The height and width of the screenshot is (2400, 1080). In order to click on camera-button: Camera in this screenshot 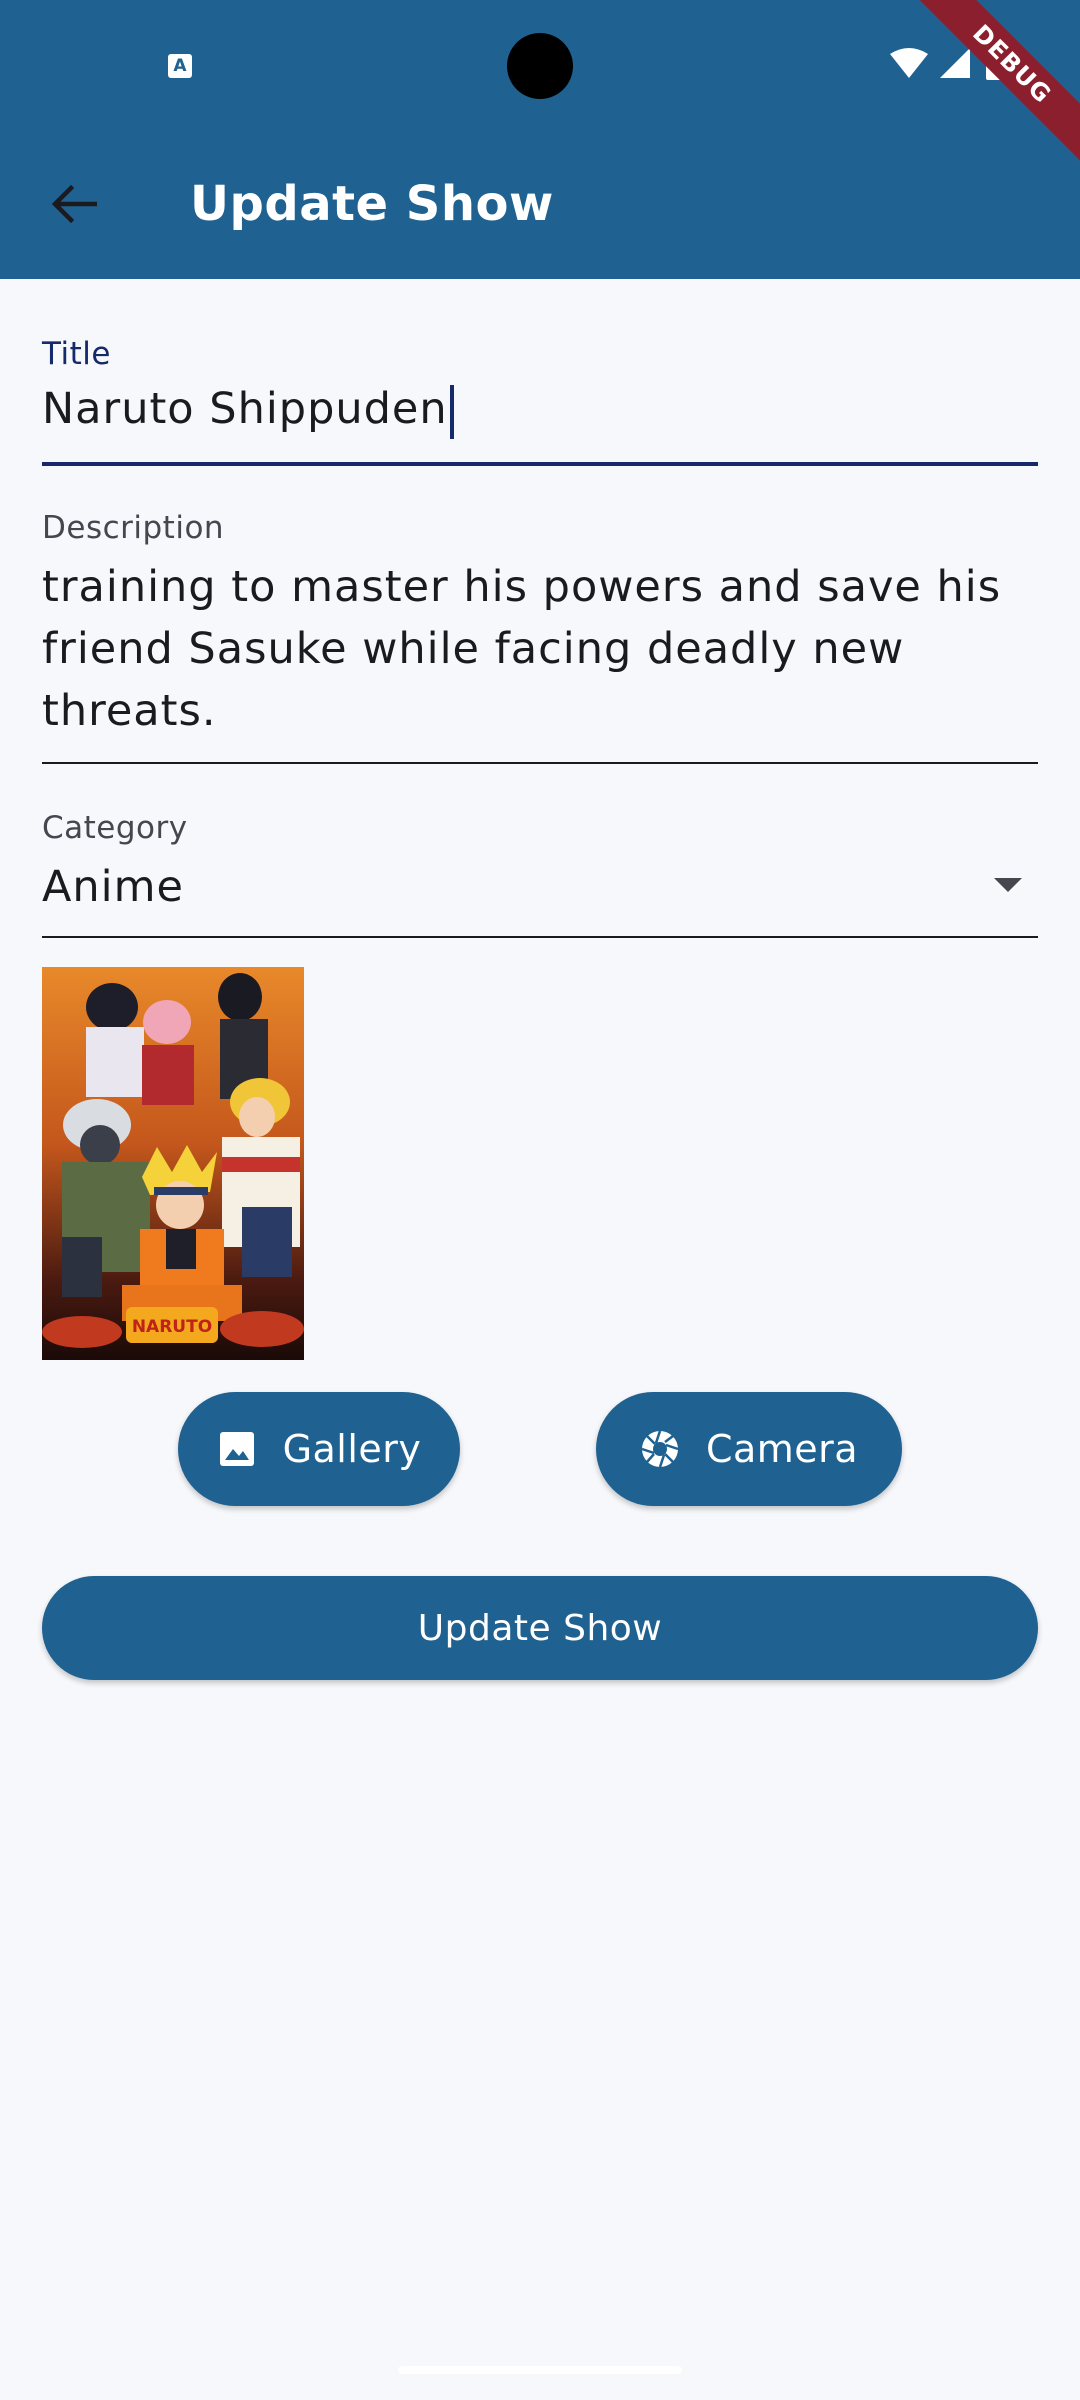, I will do `click(749, 1449)`.